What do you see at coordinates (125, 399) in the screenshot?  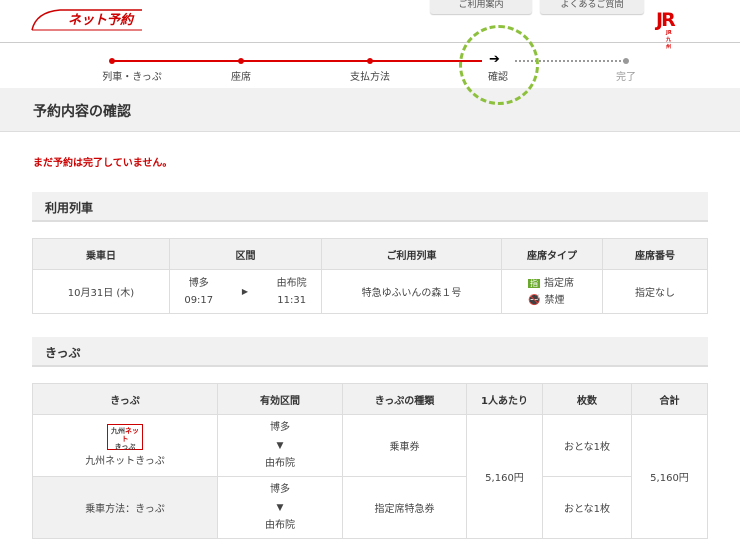 I see `col-header: きっぷ` at bounding box center [125, 399].